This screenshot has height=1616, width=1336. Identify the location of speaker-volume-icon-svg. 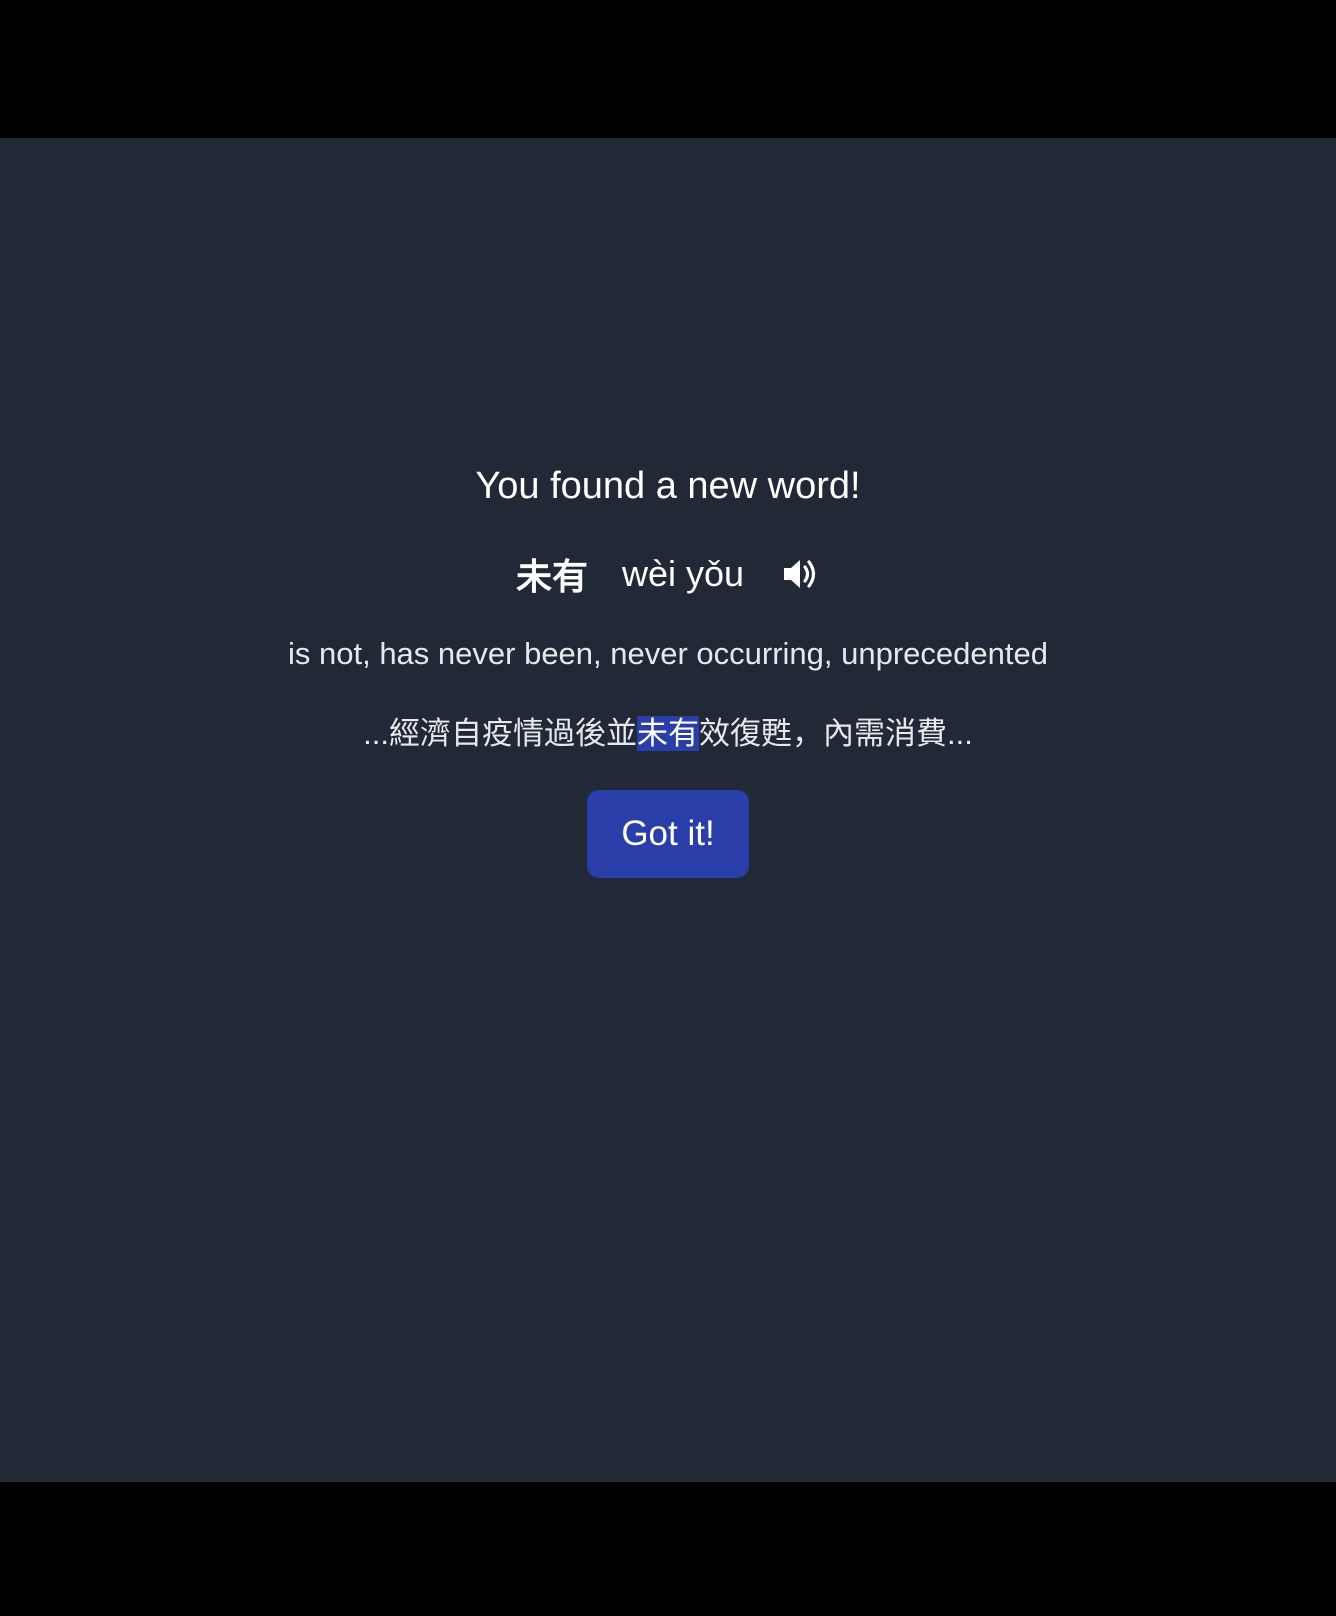
(800, 574).